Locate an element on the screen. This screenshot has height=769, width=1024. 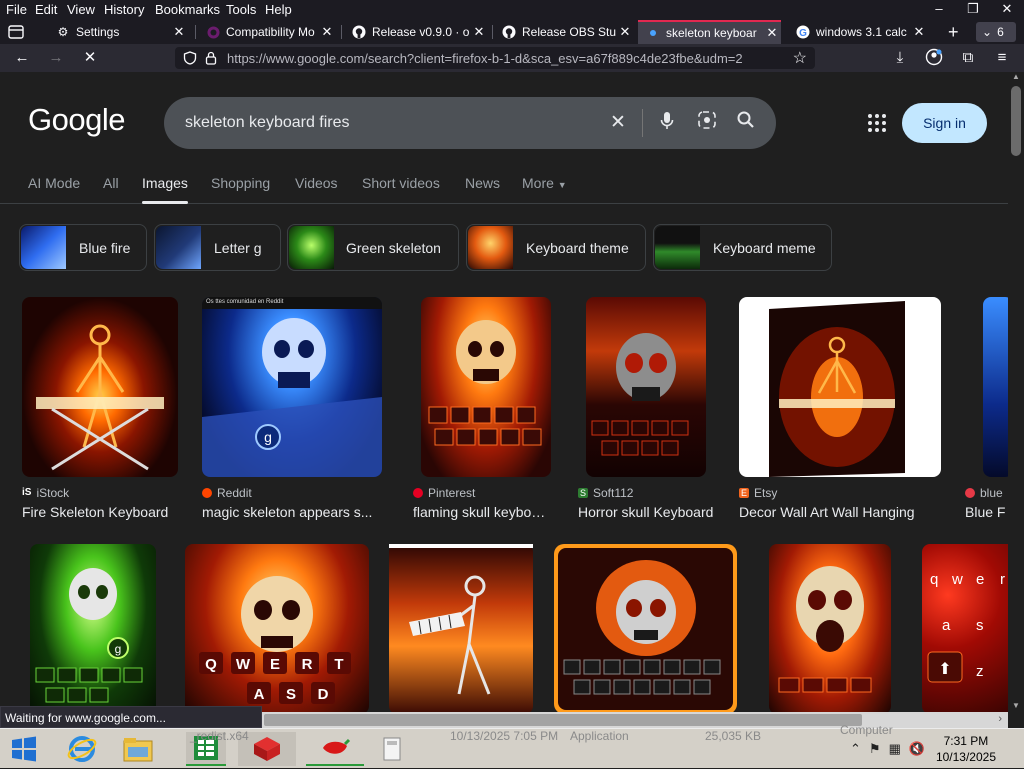
menu-help: Help is located at coordinates (278, 9).